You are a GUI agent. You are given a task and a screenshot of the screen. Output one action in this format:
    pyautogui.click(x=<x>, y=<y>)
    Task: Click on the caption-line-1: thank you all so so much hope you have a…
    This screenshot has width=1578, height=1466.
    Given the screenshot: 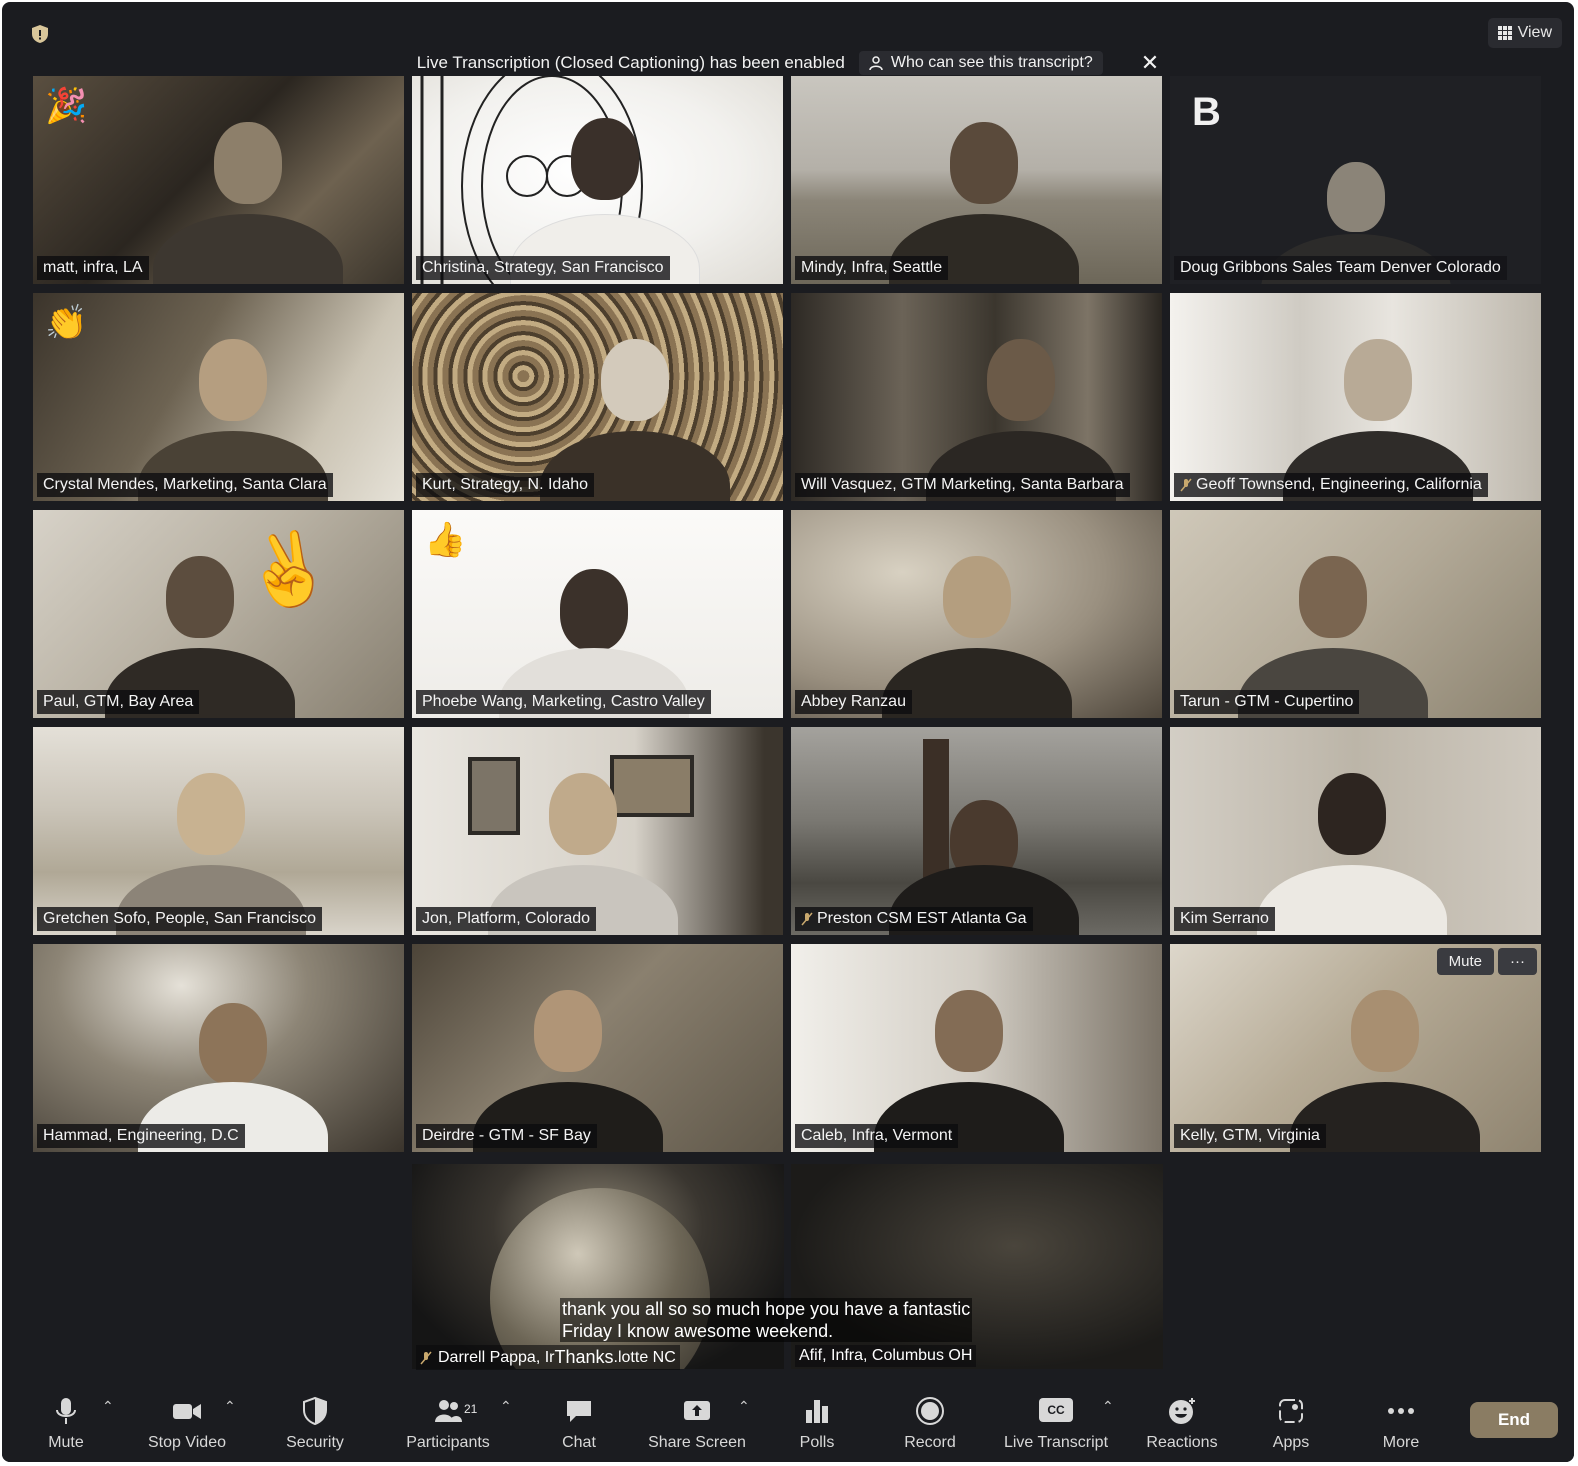 What is the action you would take?
    pyautogui.click(x=766, y=1309)
    